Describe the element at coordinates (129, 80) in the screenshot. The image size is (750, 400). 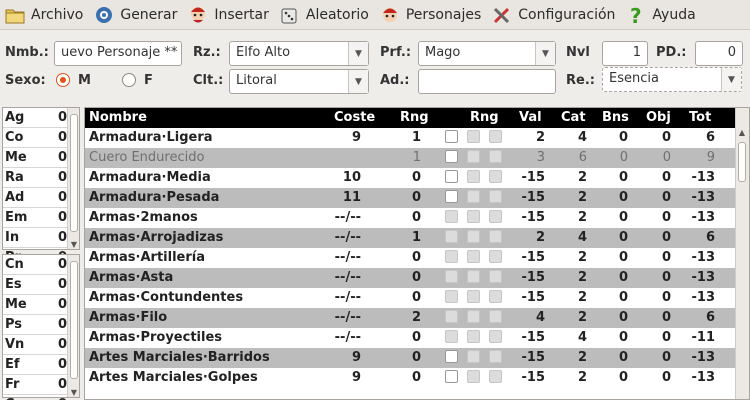
I see `sex-f-radio` at that location.